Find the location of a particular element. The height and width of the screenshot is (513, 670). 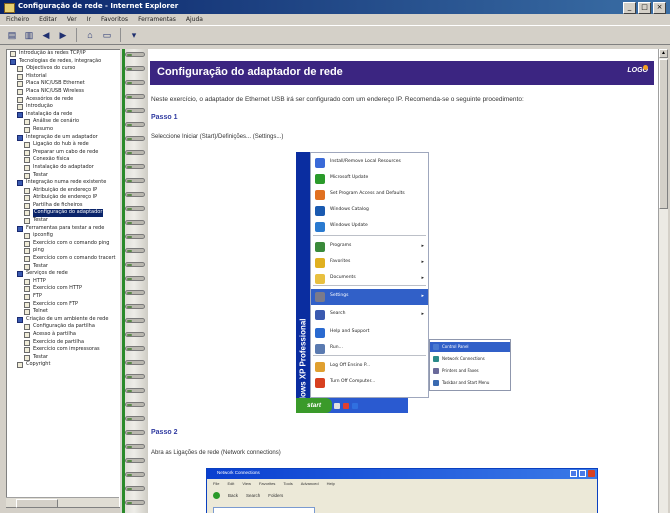

net-menu-item: Advanced is located at coordinates (310, 483).